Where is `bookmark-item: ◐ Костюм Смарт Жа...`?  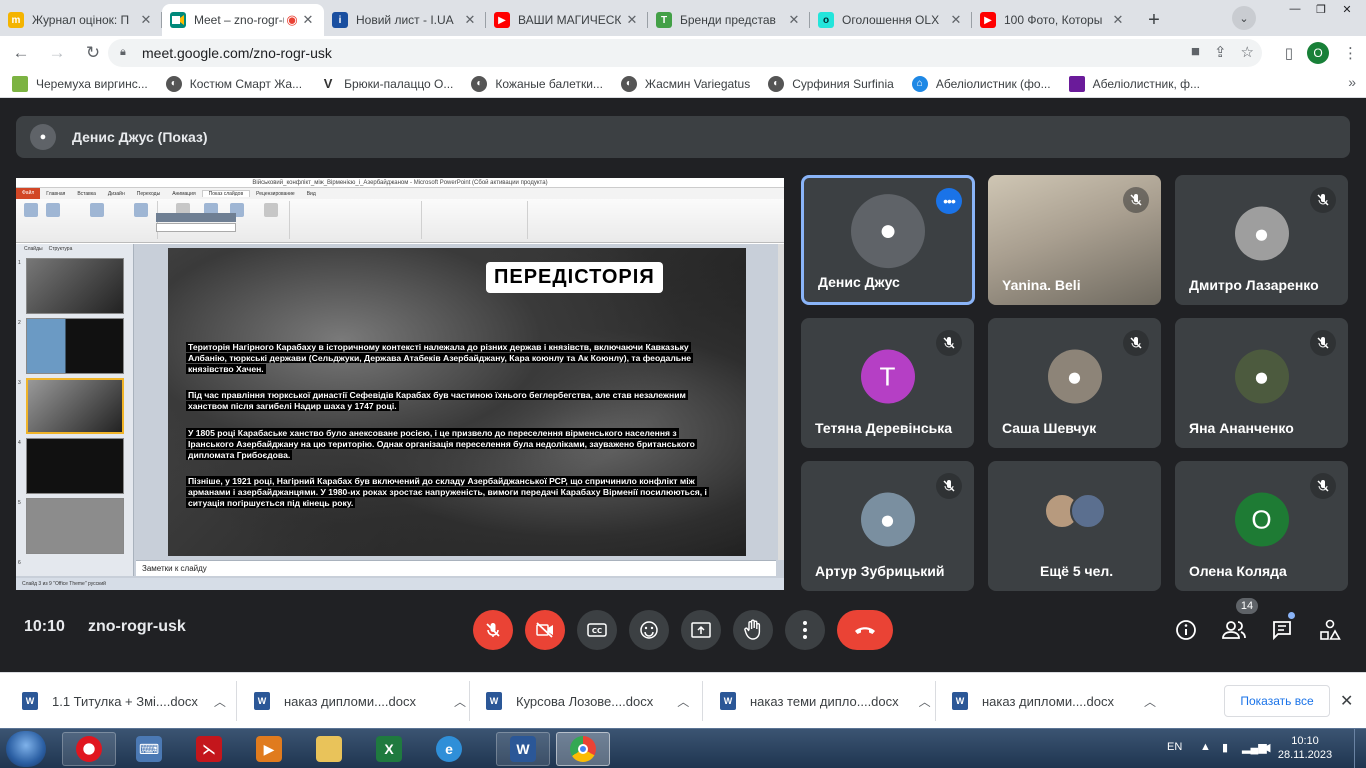 bookmark-item: ◐ Костюм Смарт Жа... is located at coordinates (233, 83).